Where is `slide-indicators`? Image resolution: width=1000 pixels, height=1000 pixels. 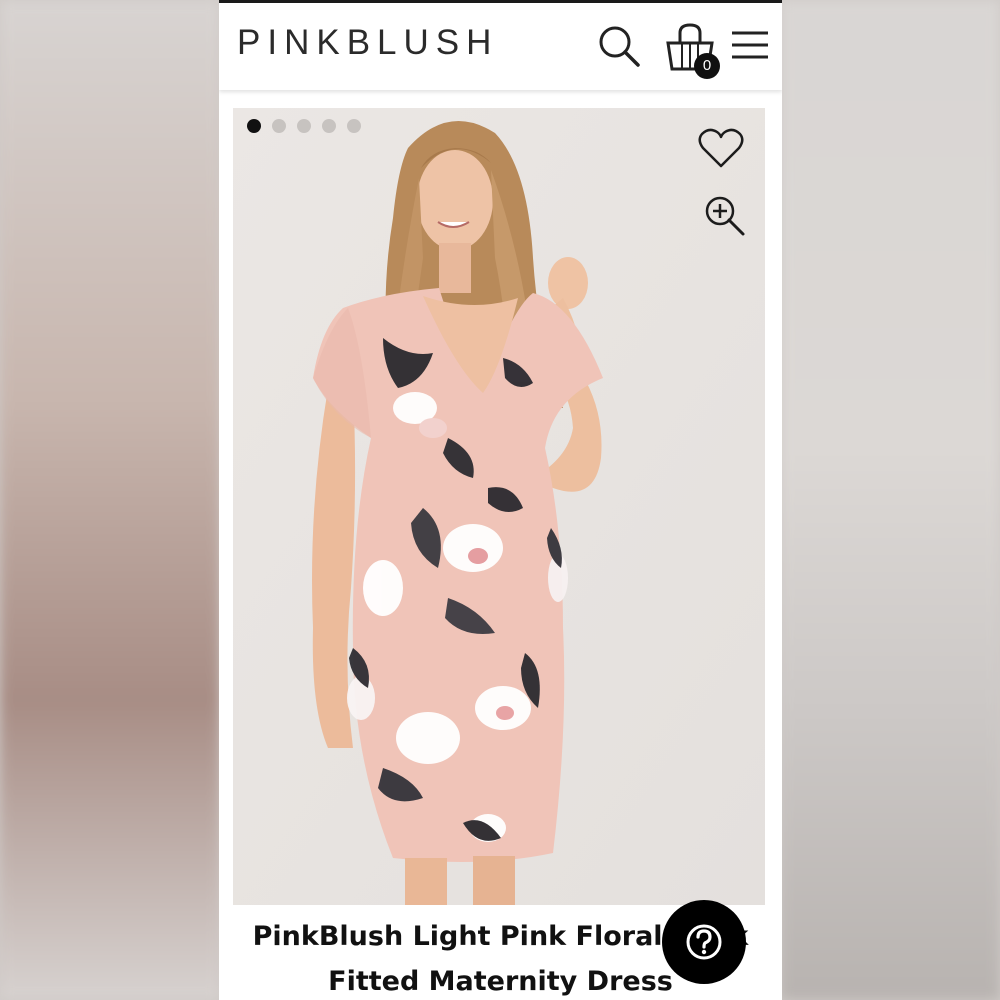
slide-indicators is located at coordinates (304, 126).